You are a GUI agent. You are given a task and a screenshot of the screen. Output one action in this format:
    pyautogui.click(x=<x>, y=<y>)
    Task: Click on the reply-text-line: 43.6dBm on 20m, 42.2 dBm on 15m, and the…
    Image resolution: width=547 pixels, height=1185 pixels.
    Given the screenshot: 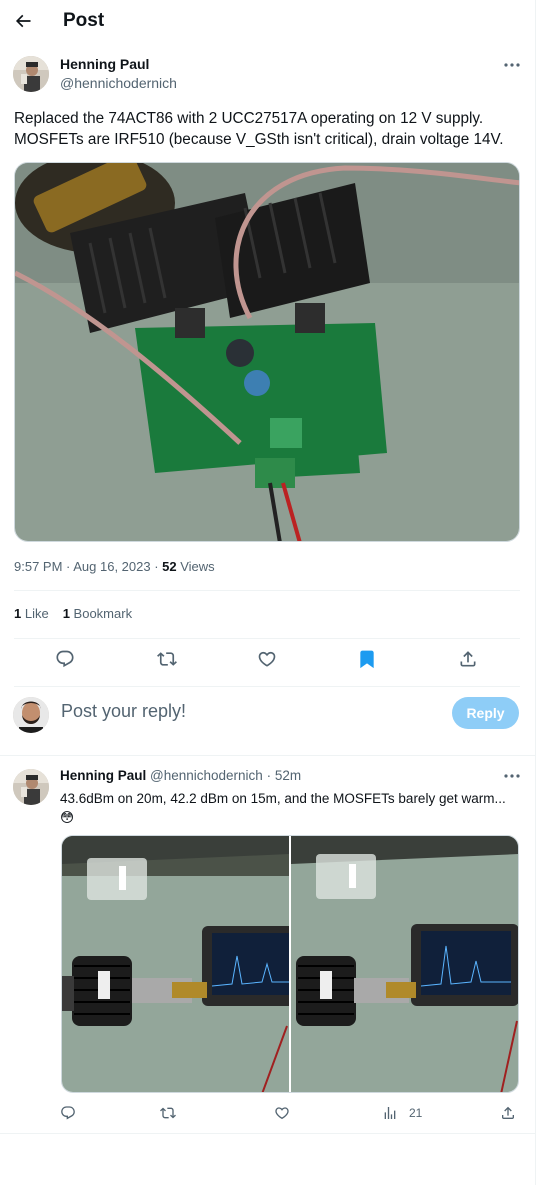 What is the action you would take?
    pyautogui.click(x=283, y=798)
    